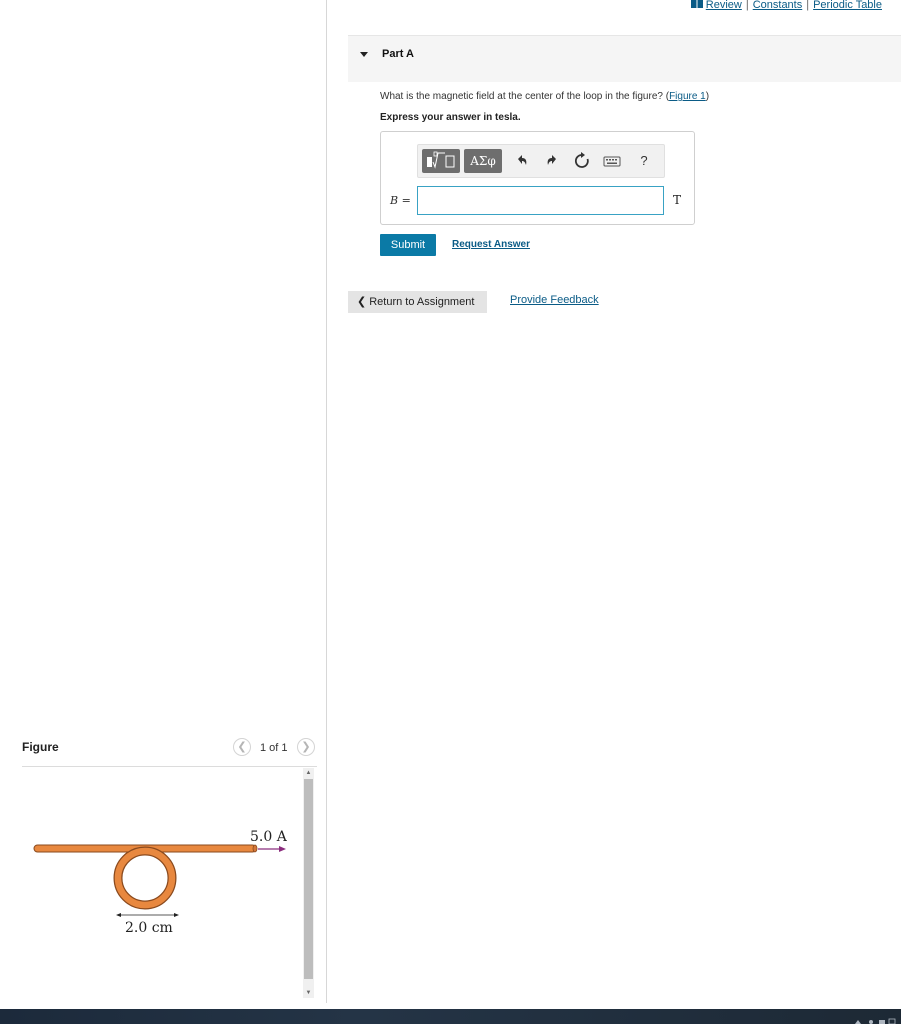 Image resolution: width=901 pixels, height=1024 pixels. What do you see at coordinates (441, 161) in the screenshot?
I see `fraction-radical-icon` at bounding box center [441, 161].